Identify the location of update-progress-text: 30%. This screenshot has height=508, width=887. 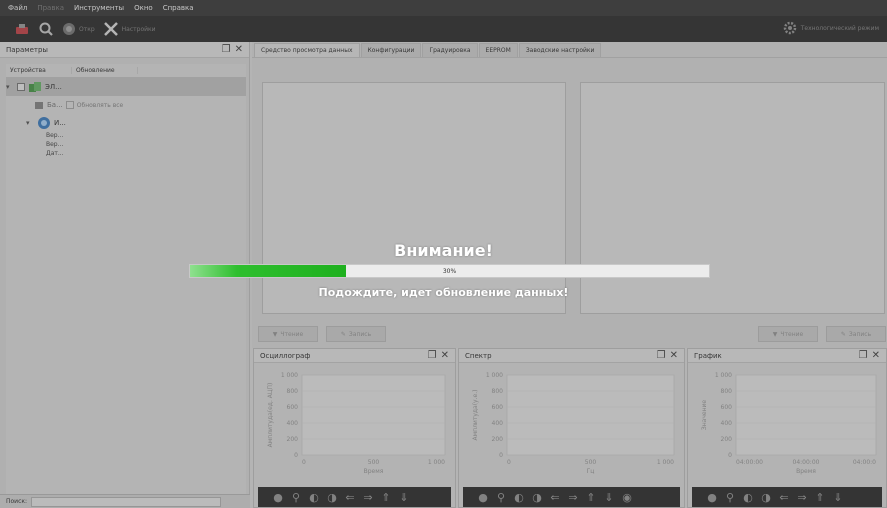
(449, 271).